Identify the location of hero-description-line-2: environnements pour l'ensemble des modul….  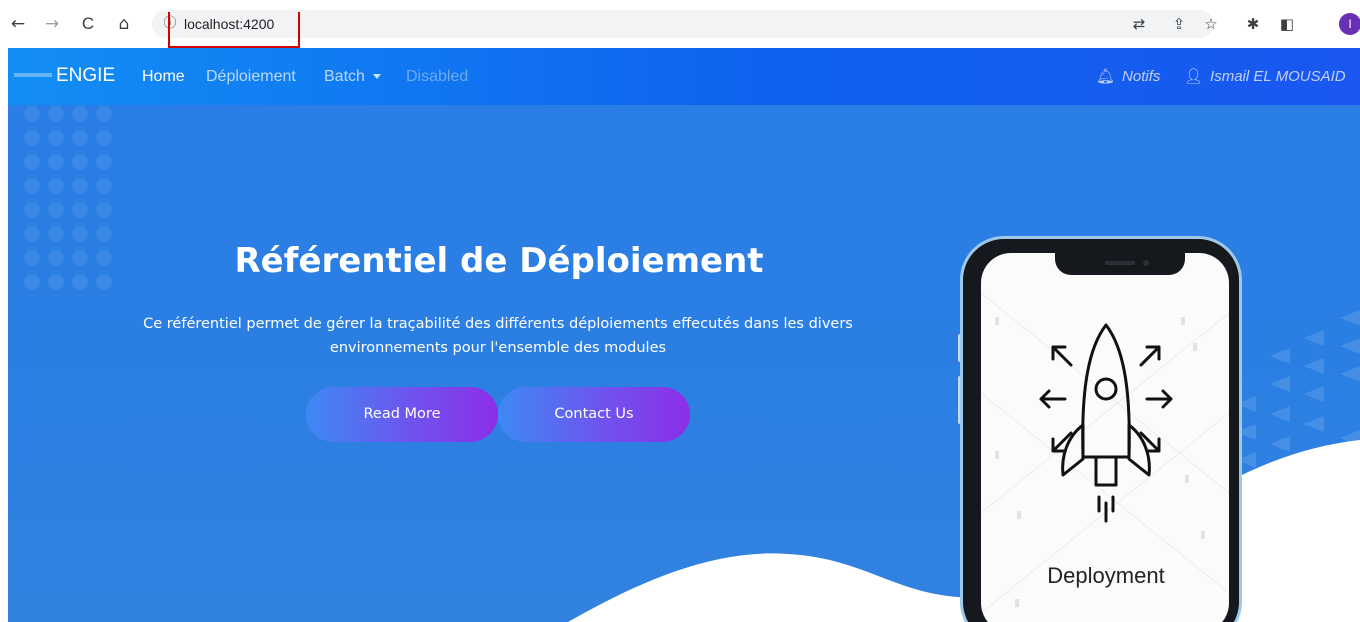
(498, 348).